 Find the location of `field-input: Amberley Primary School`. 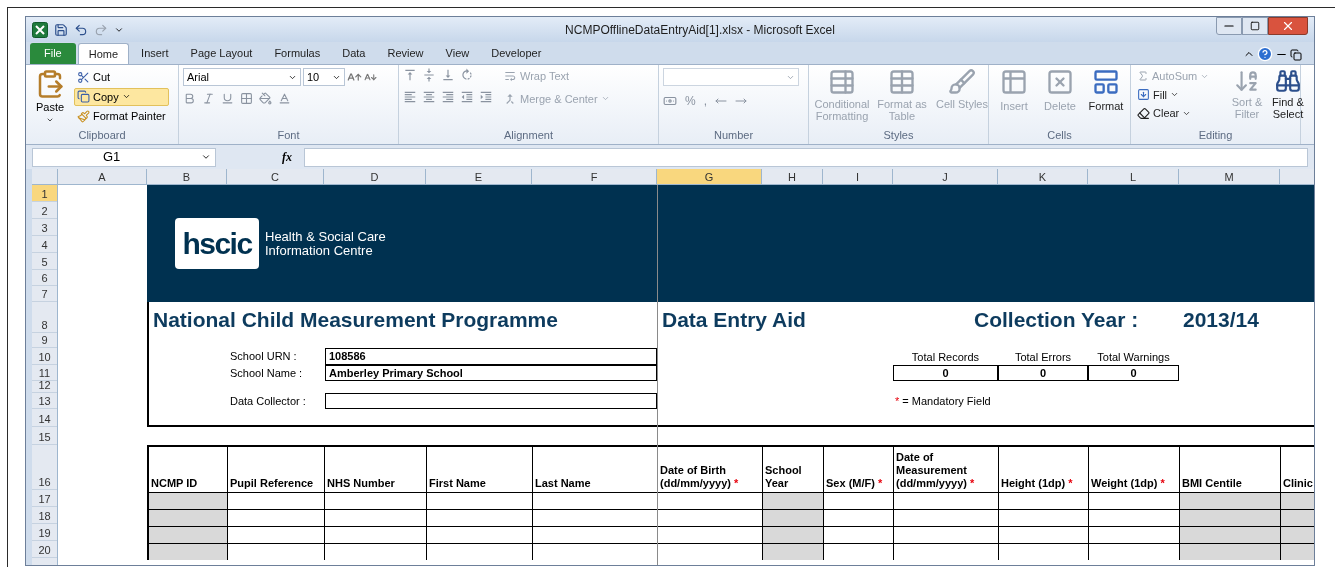

field-input: Amberley Primary School is located at coordinates (491, 373).